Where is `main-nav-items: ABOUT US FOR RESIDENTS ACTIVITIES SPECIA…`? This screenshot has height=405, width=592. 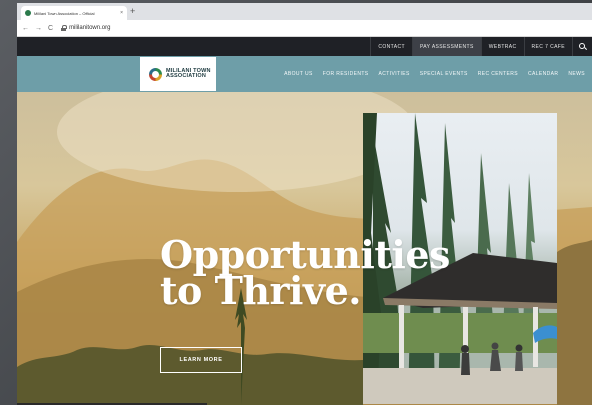 main-nav-items: ABOUT US FOR RESIDENTS ACTIVITIES SPECIA… is located at coordinates (434, 74).